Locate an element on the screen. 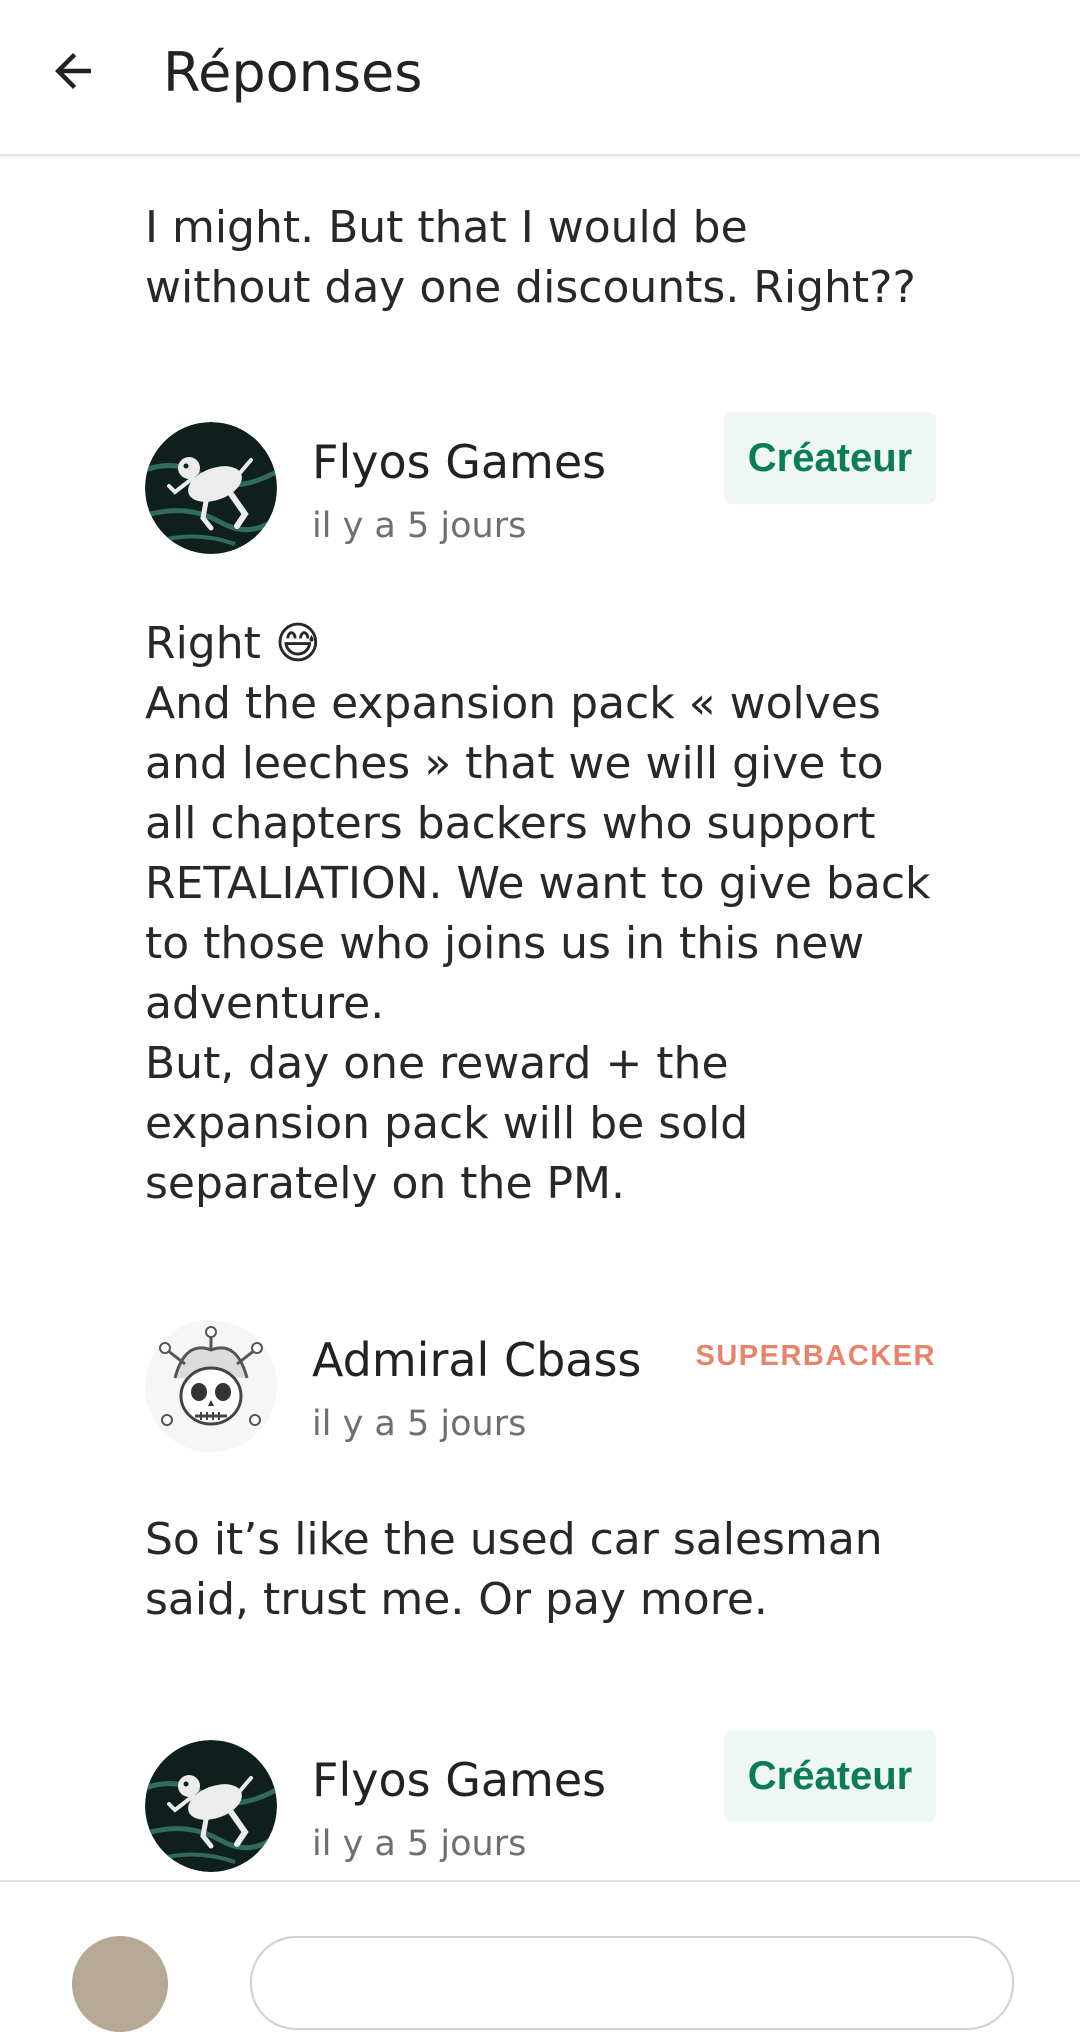  app-bar: Réponses is located at coordinates (540, 78).